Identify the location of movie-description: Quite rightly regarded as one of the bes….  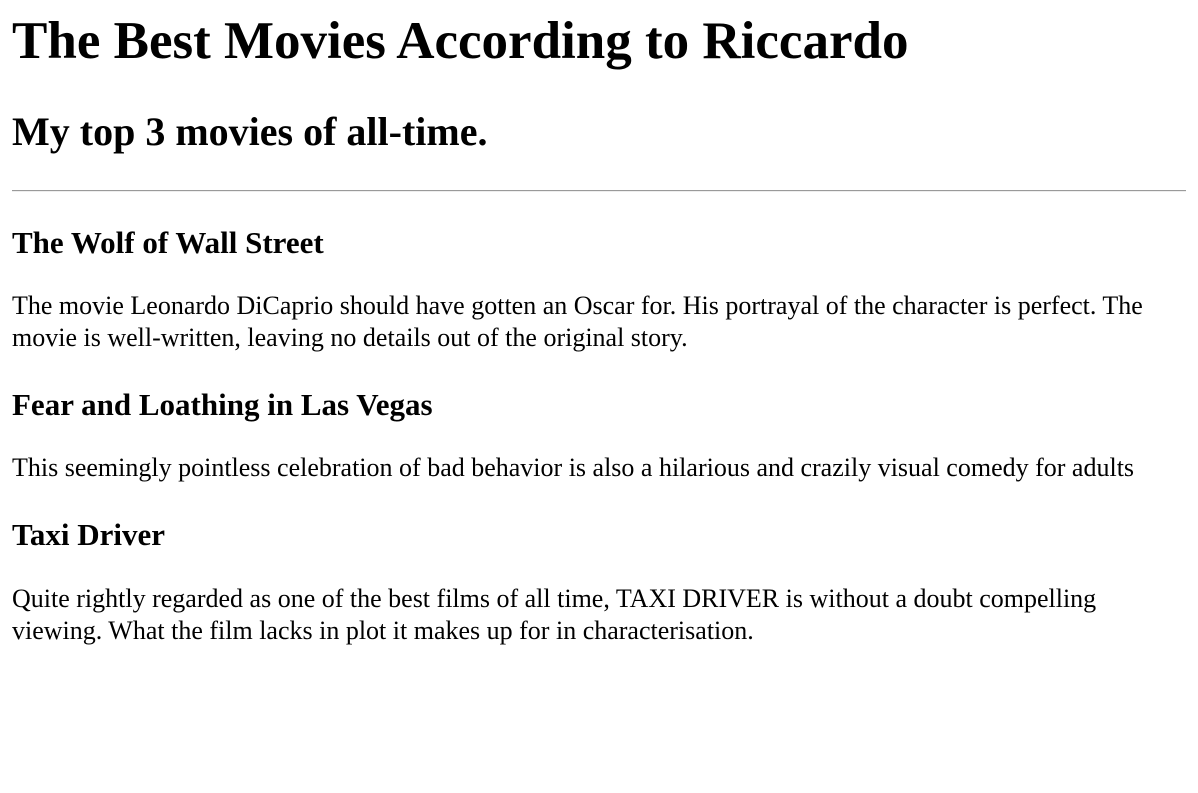
(554, 614).